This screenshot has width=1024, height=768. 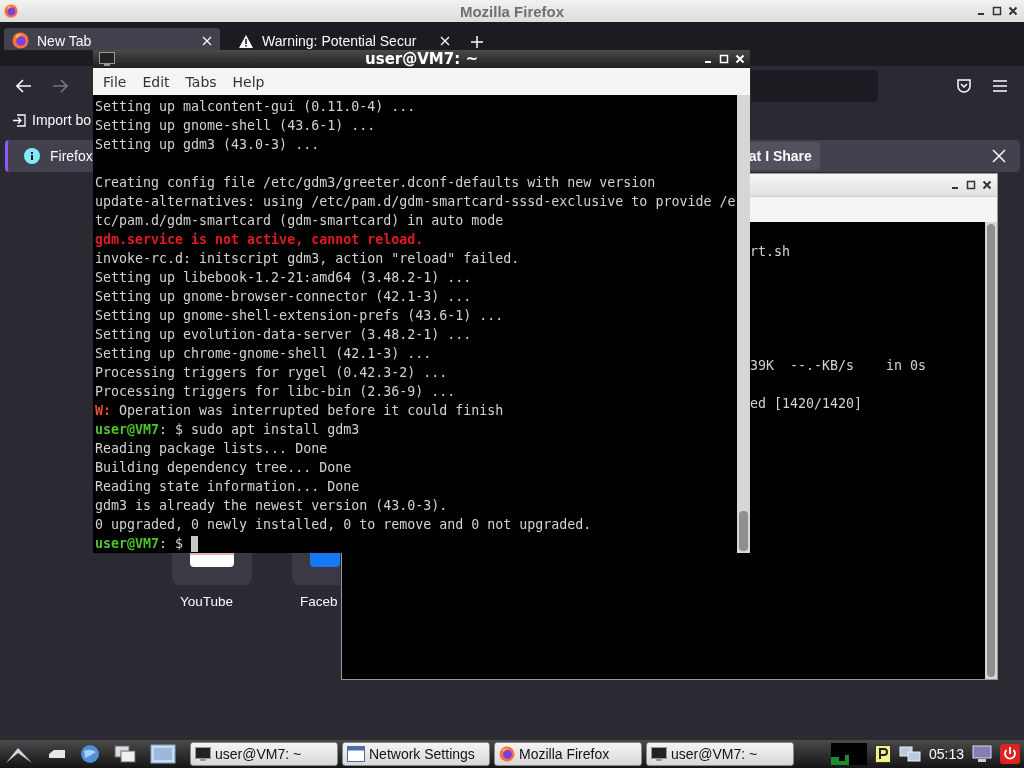 What do you see at coordinates (57, 754) in the screenshot?
I see `drive-icon` at bounding box center [57, 754].